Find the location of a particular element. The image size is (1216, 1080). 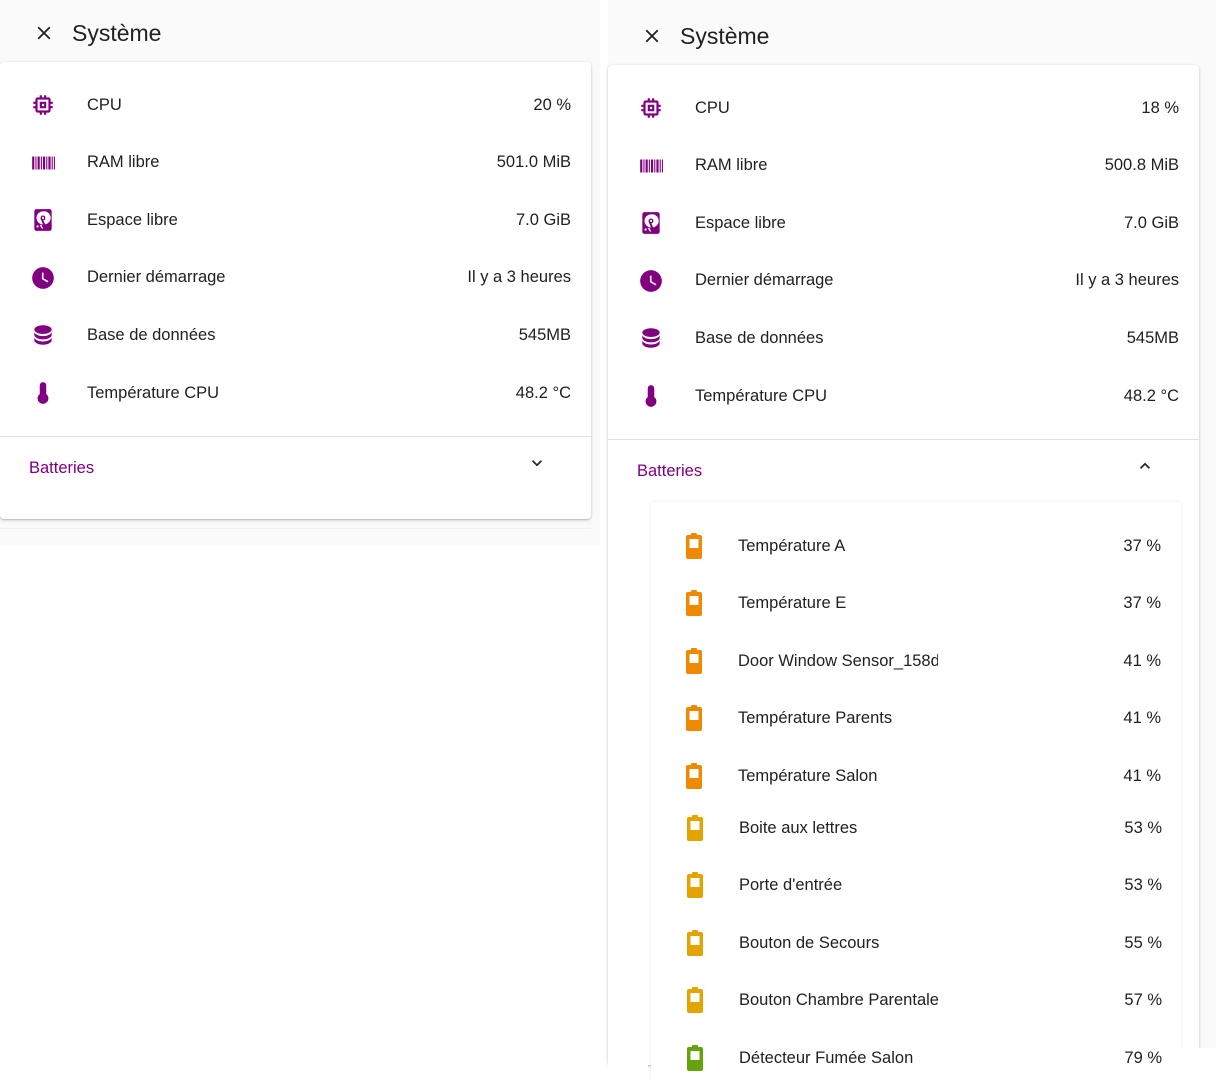

battery-value: 79 % is located at coordinates (1143, 1057).